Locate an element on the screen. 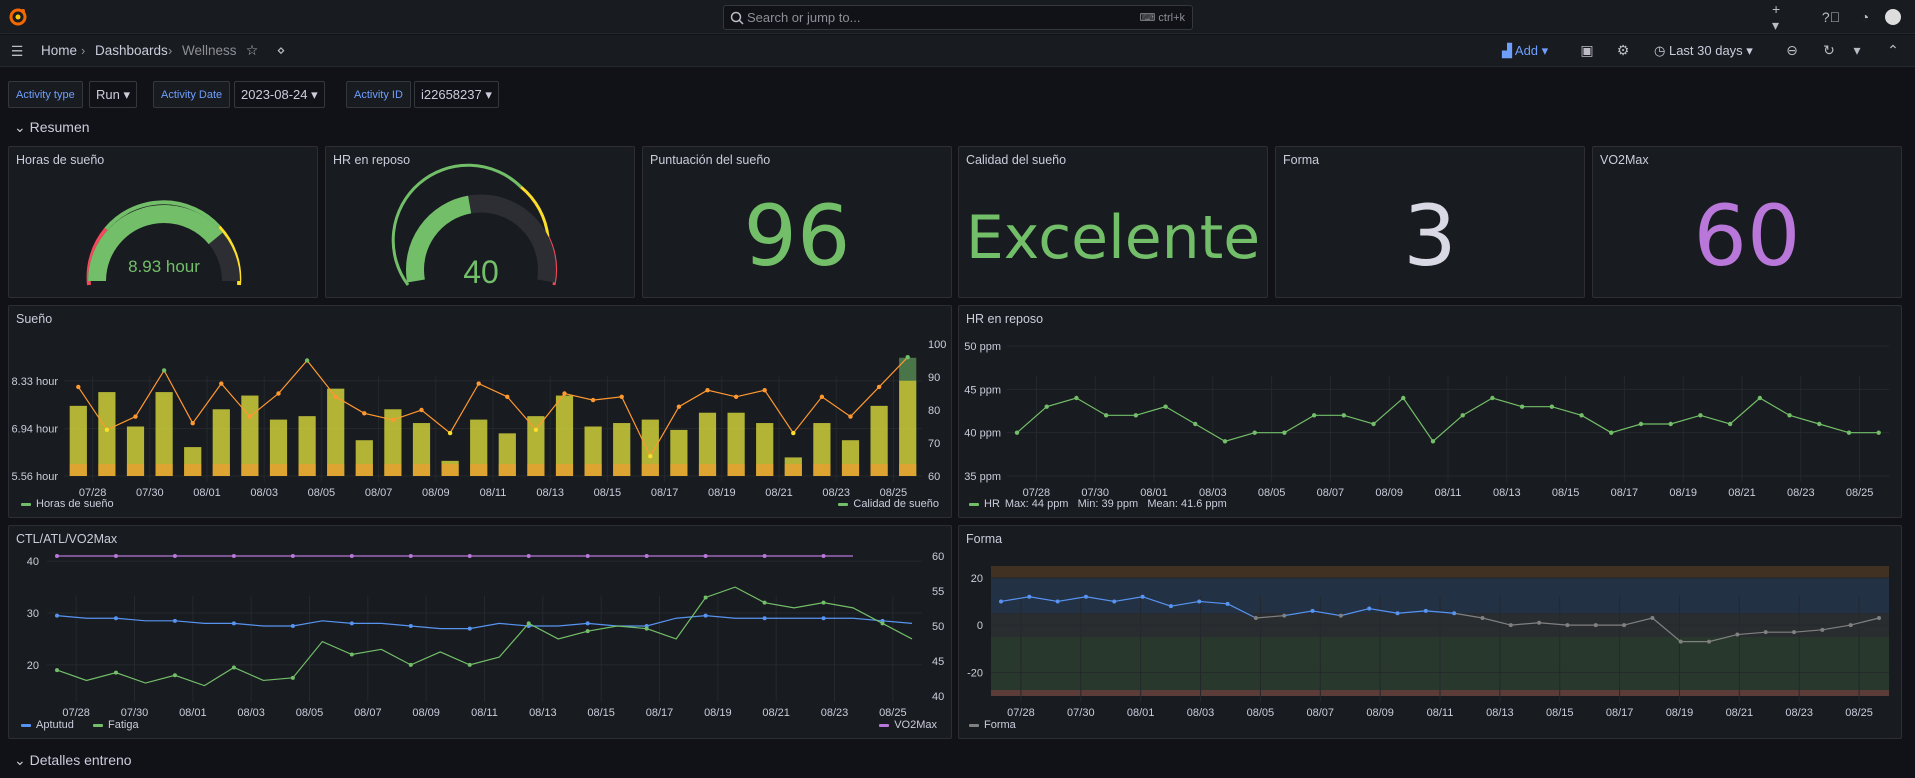  variable-select-activity-id: i22658237 ▾ is located at coordinates (456, 94).